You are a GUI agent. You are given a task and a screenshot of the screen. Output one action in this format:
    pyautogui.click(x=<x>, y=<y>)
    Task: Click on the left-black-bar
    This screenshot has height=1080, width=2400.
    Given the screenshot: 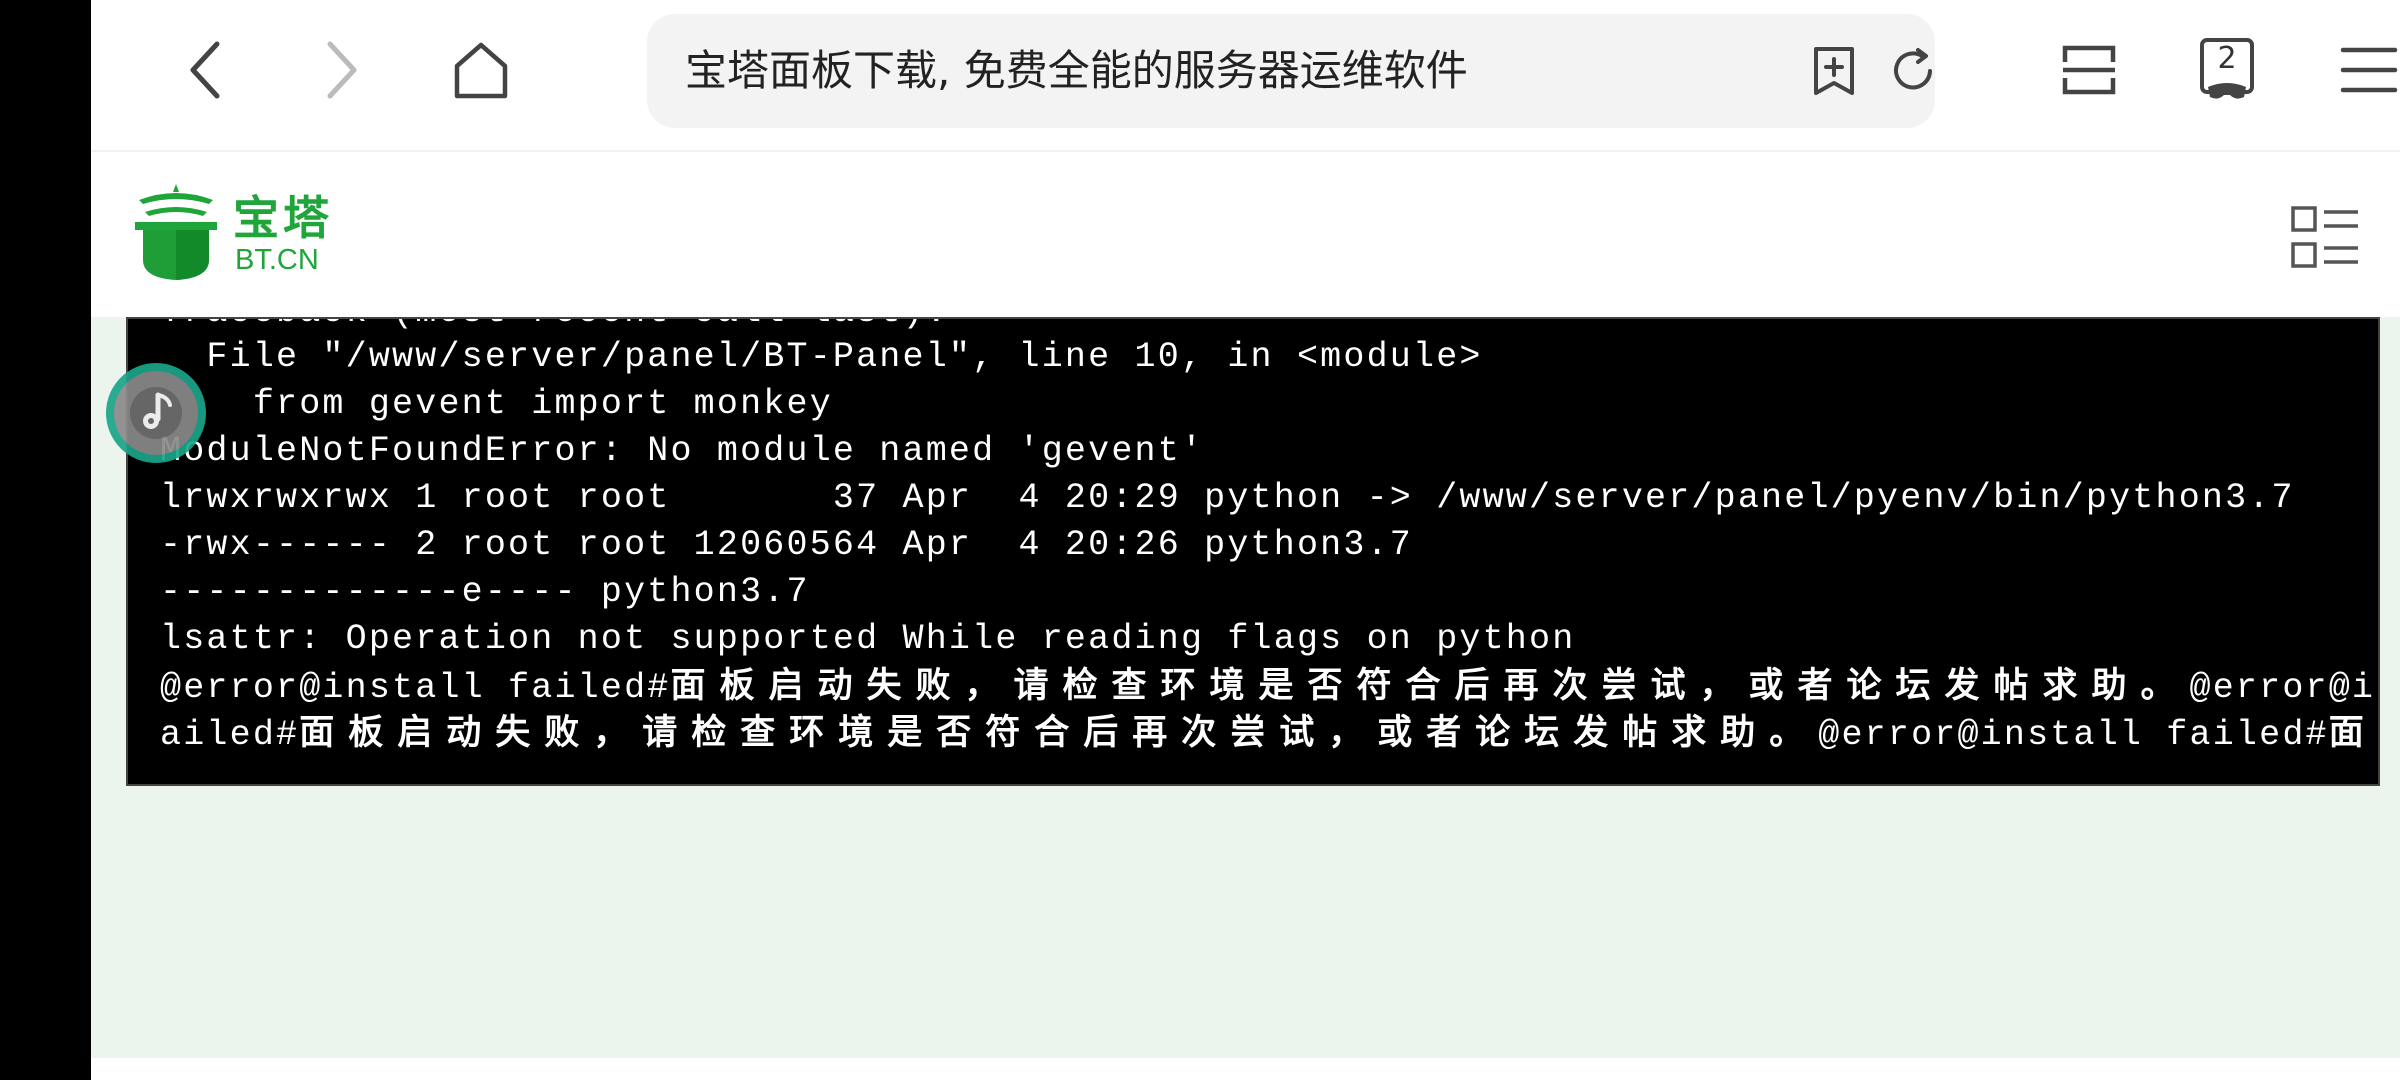 What is the action you would take?
    pyautogui.click(x=45, y=540)
    